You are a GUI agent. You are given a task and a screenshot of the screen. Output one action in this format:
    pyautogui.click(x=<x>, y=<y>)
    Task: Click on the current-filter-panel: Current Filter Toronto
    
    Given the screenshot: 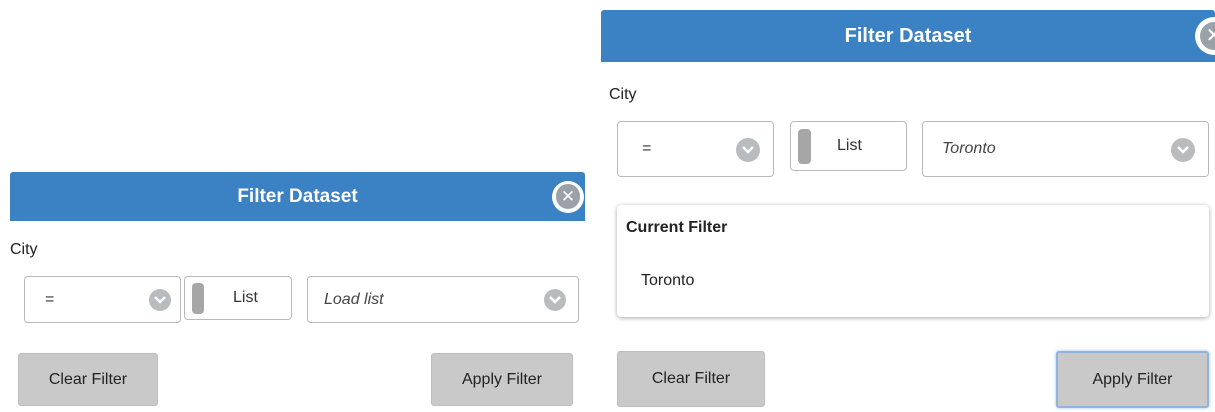 What is the action you would take?
    pyautogui.click(x=913, y=261)
    